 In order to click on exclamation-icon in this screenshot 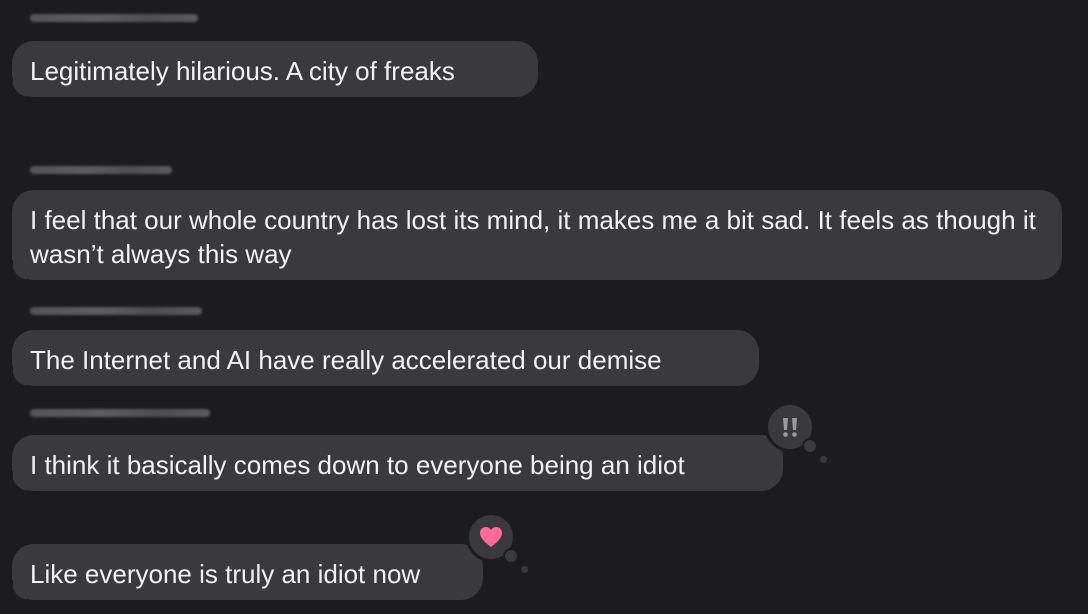, I will do `click(790, 427)`.